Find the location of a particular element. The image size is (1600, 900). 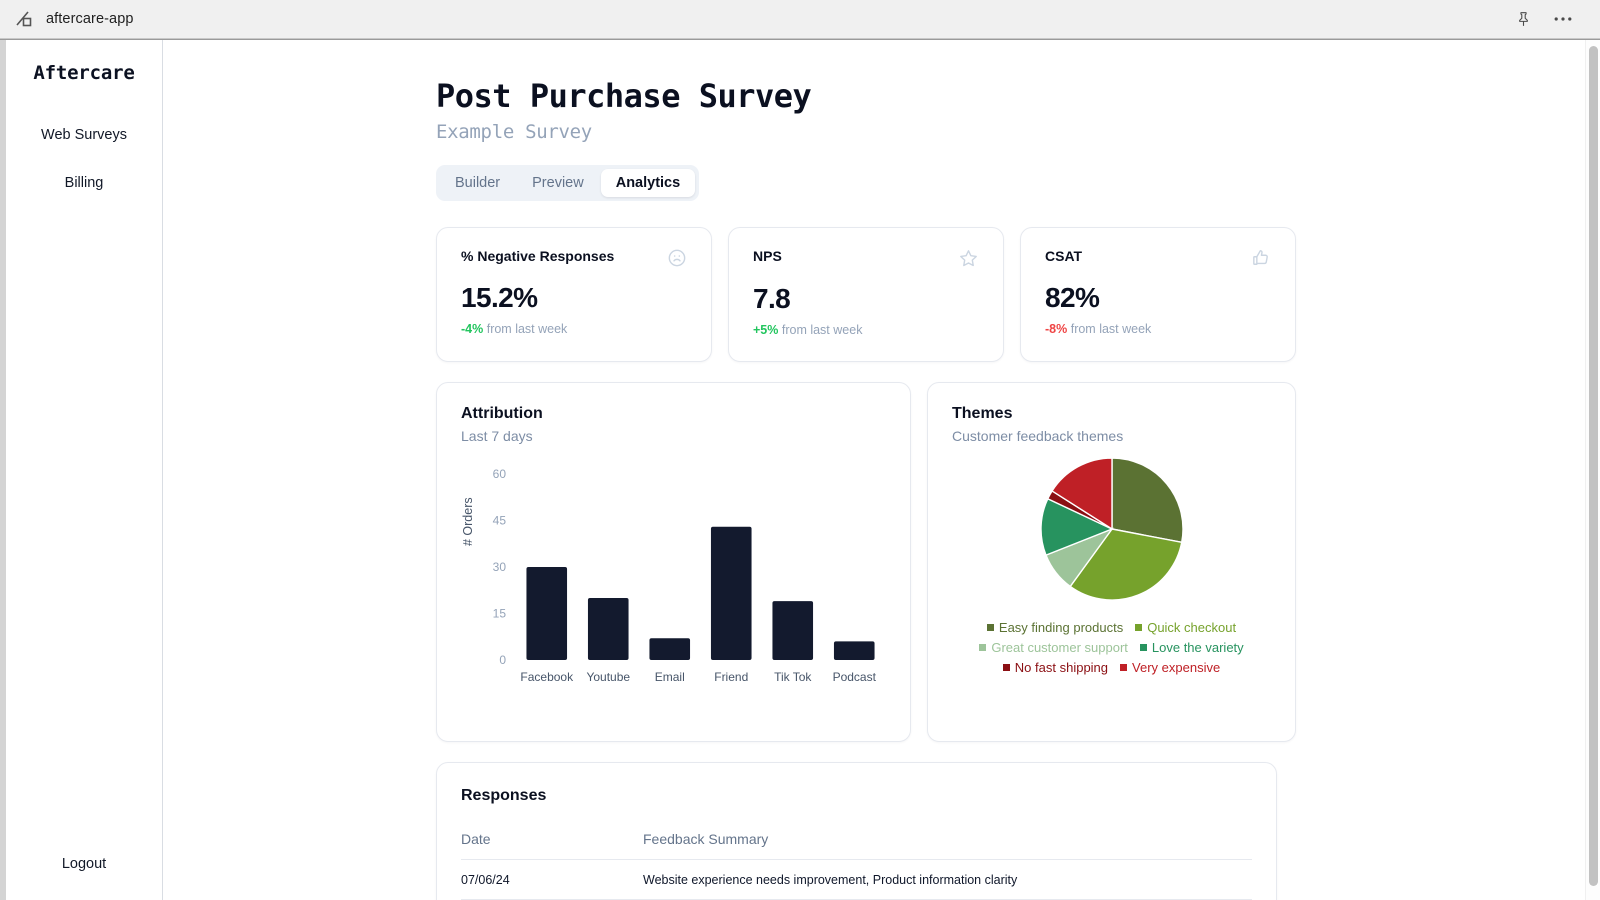

column-header-date: Date is located at coordinates (552, 845).